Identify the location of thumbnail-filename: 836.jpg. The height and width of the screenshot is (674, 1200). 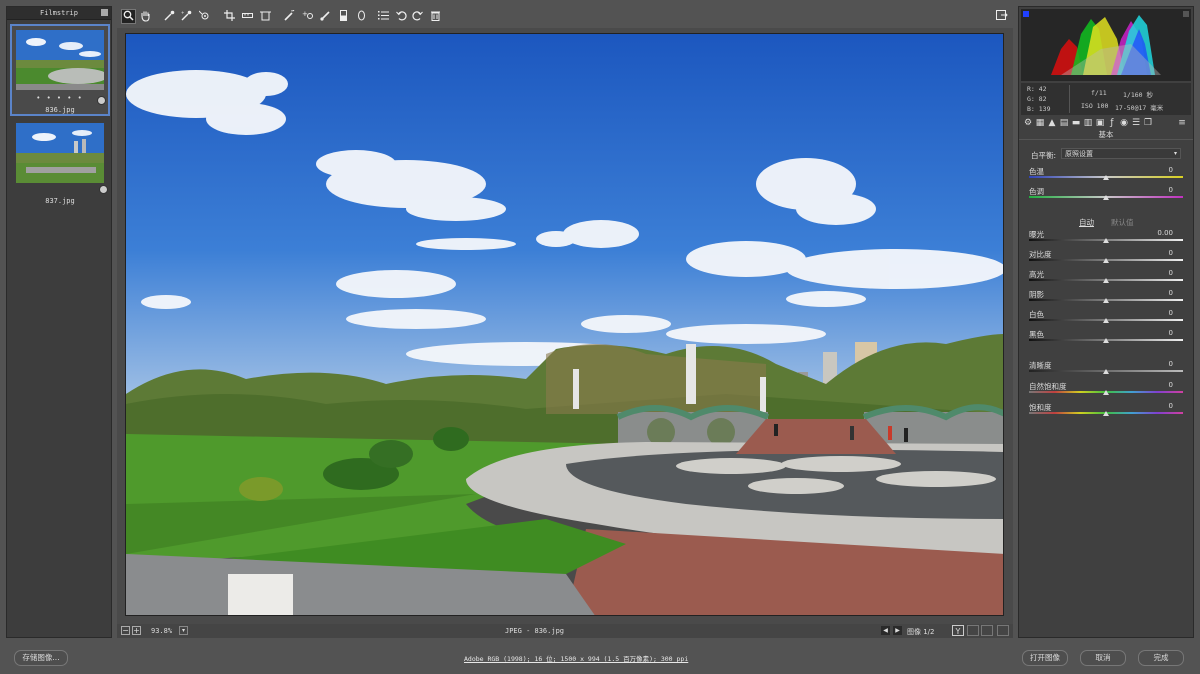
(60, 110).